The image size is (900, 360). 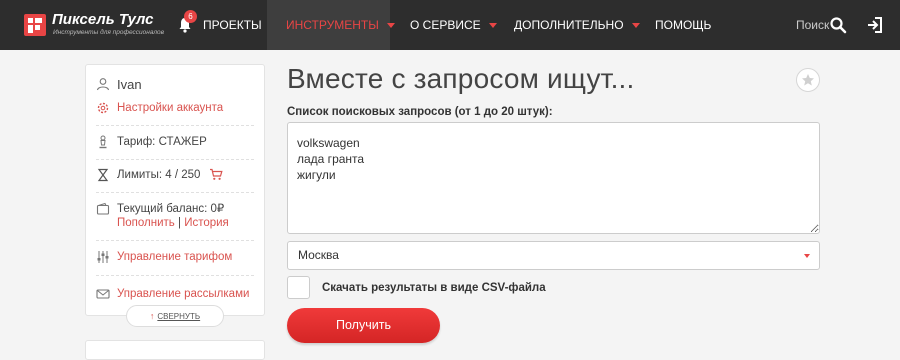 I want to click on collapse-label: СВЕРНУТЬ, so click(x=179, y=316).